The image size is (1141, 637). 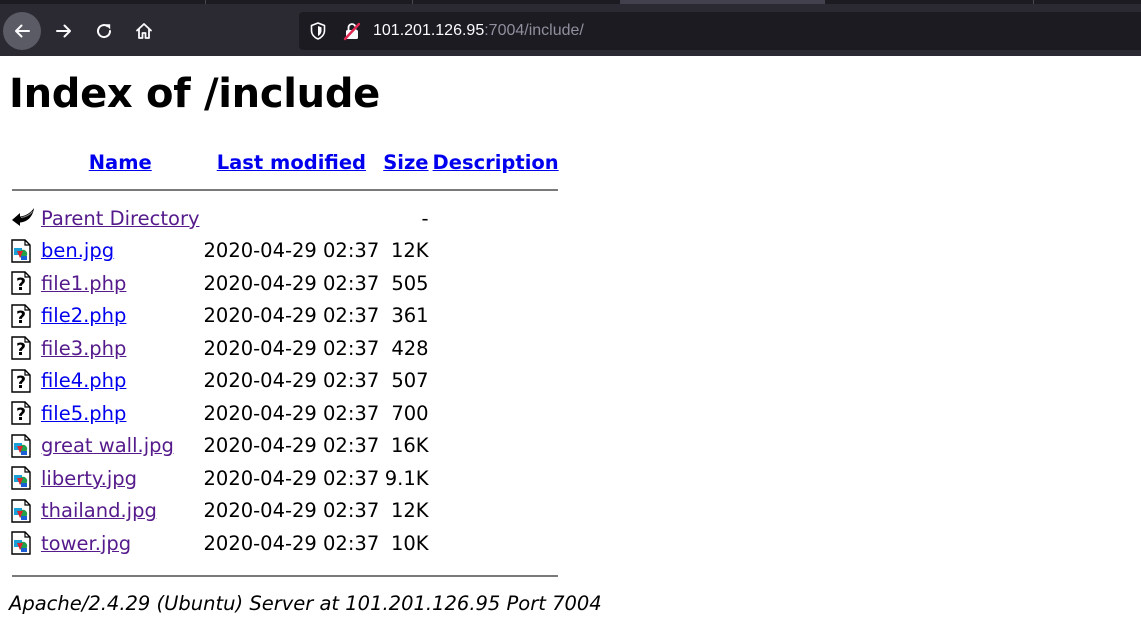 What do you see at coordinates (429, 30) in the screenshot?
I see `url-host: 101.201.126.95` at bounding box center [429, 30].